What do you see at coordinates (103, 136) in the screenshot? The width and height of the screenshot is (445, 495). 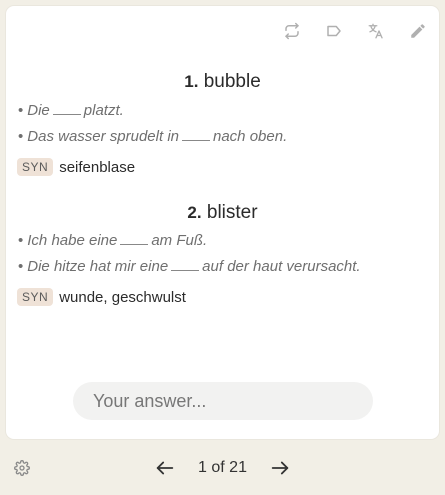 I see `example-text-before: Das wasser sprudelt in` at bounding box center [103, 136].